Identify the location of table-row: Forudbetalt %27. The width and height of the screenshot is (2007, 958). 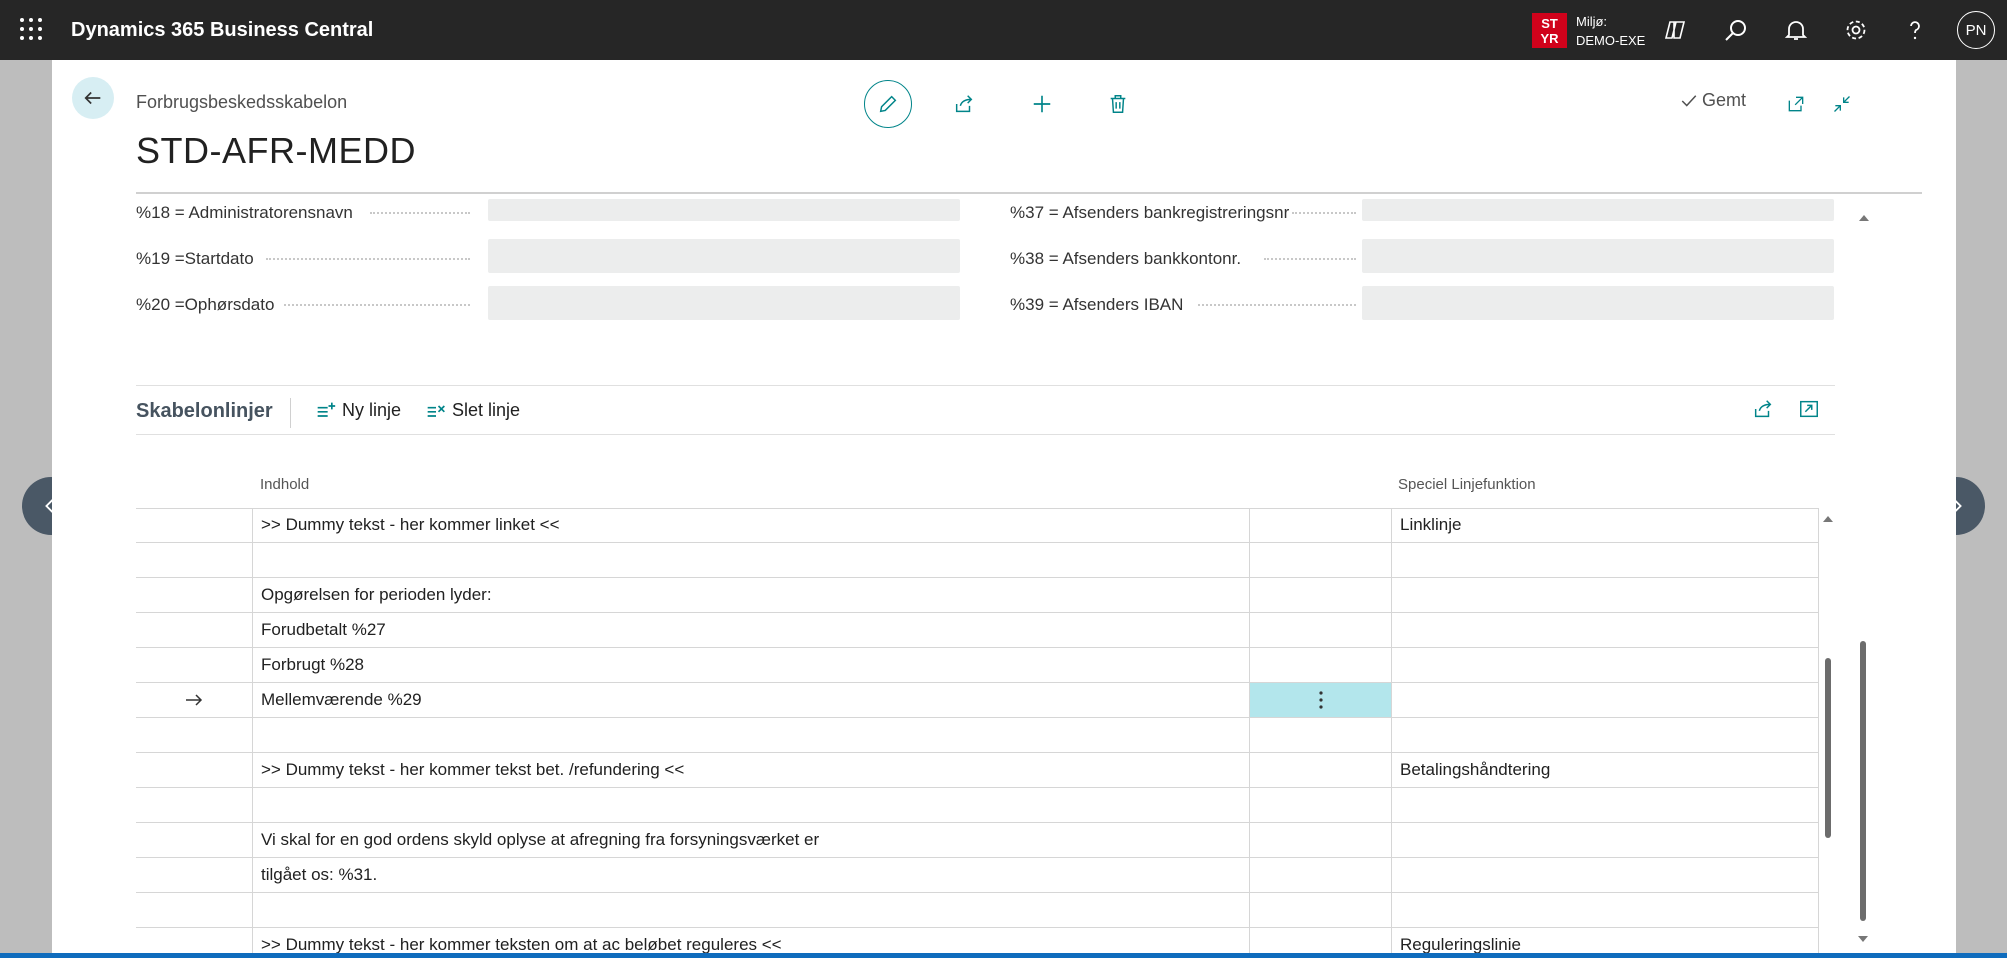
(977, 630).